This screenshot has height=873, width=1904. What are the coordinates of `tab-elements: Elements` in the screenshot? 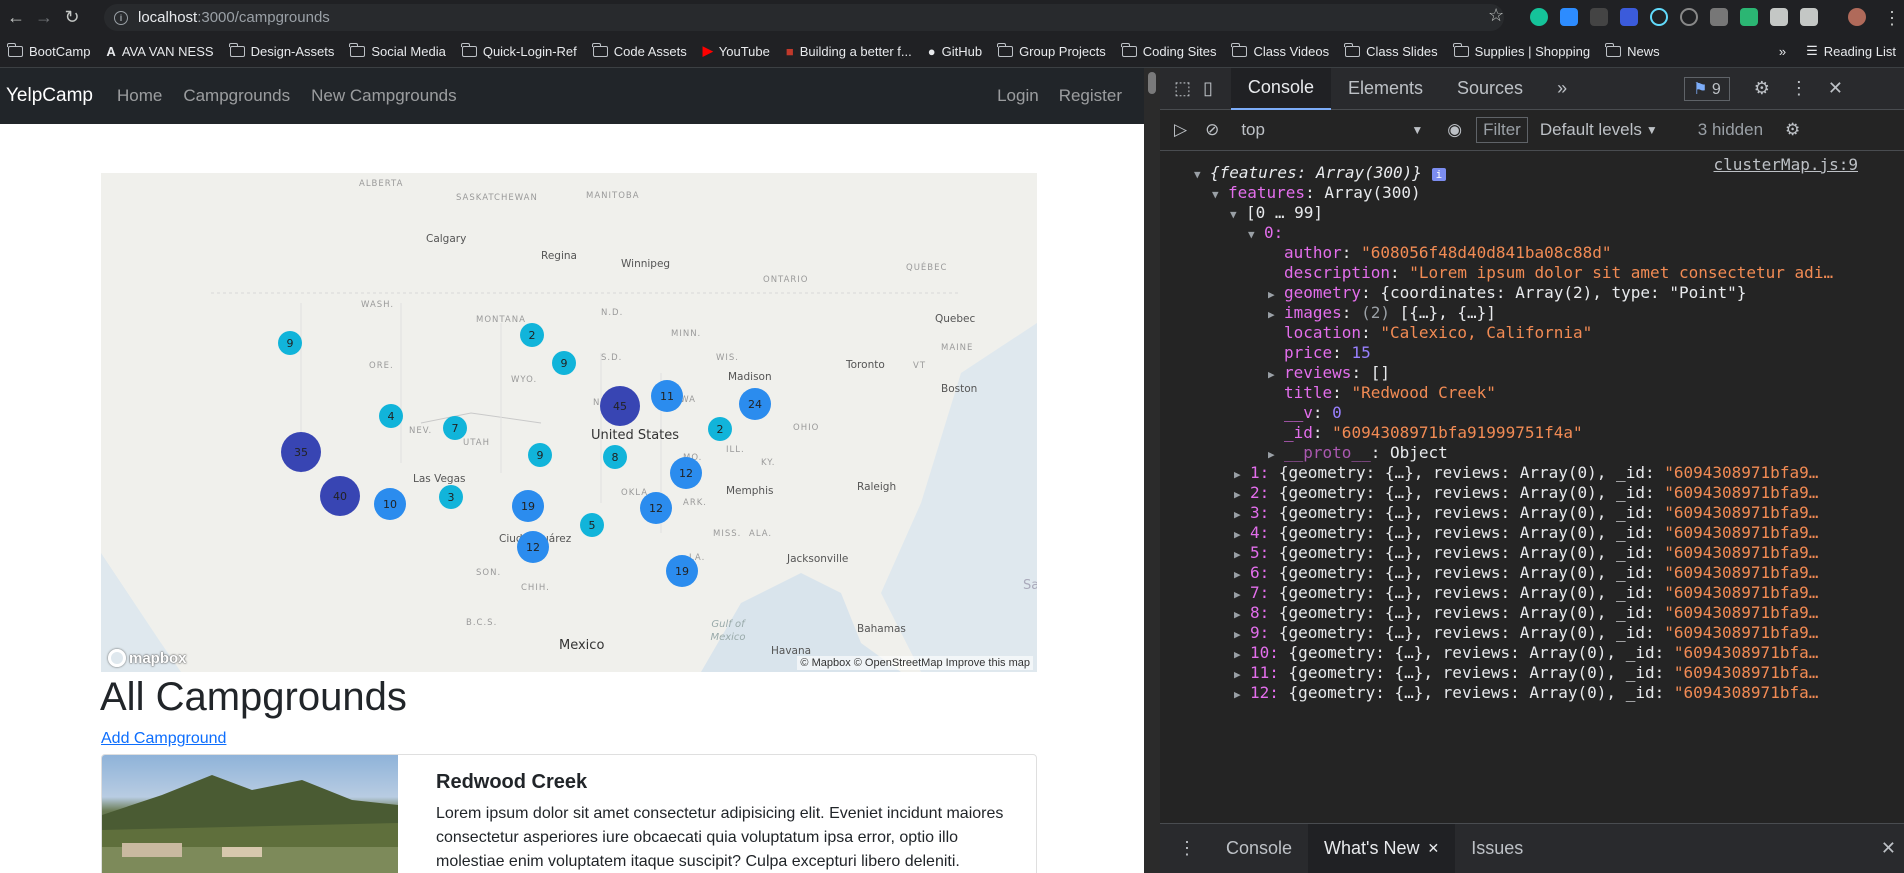 It's located at (1385, 89).